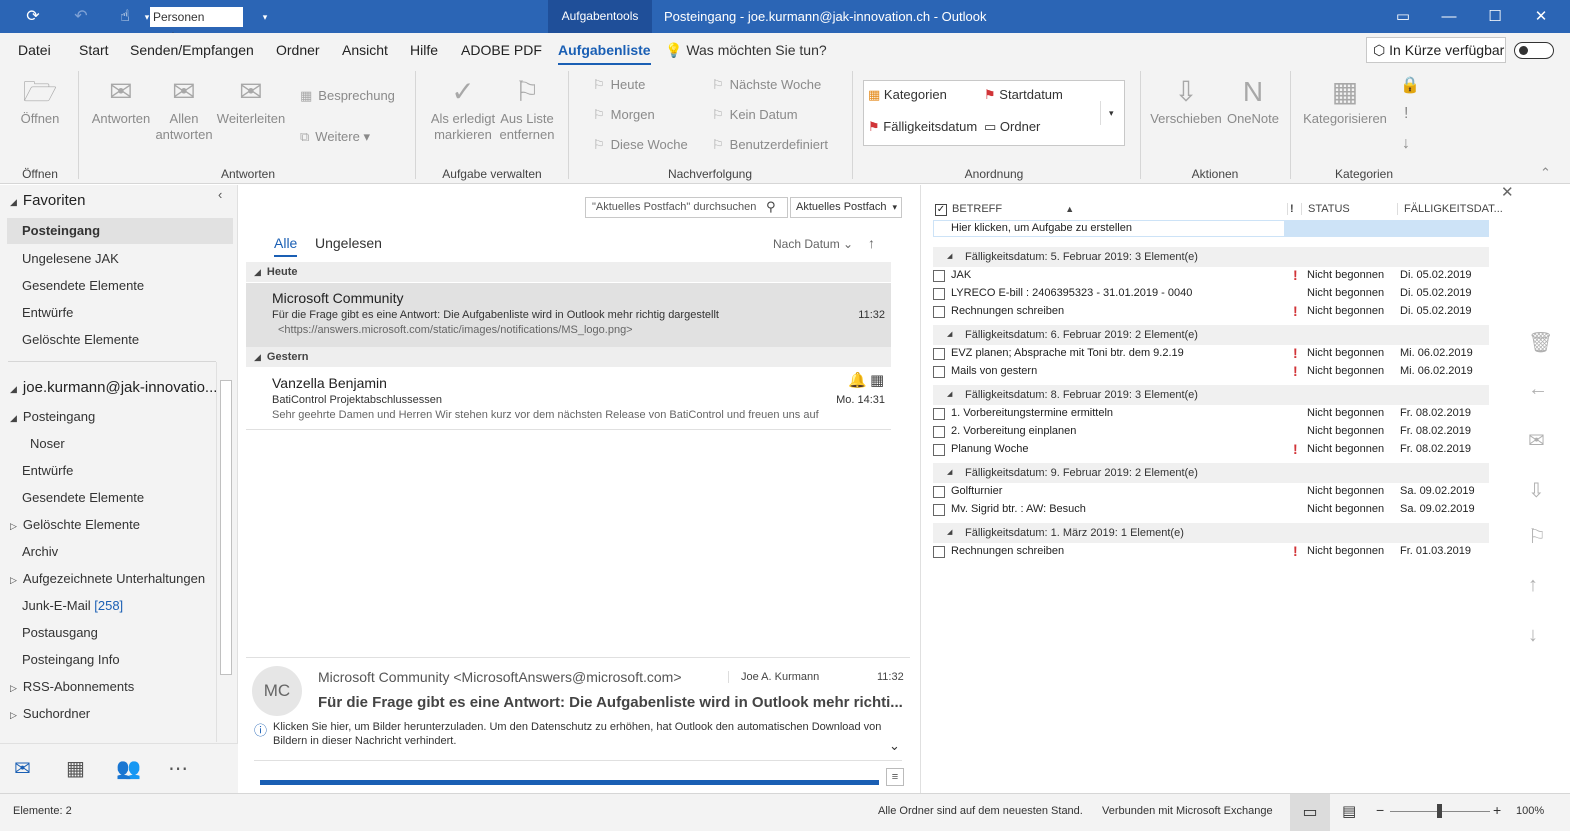 The width and height of the screenshot is (1570, 831). Describe the element at coordinates (1310, 812) in the screenshot. I see `normal-view-icon: ▭` at that location.